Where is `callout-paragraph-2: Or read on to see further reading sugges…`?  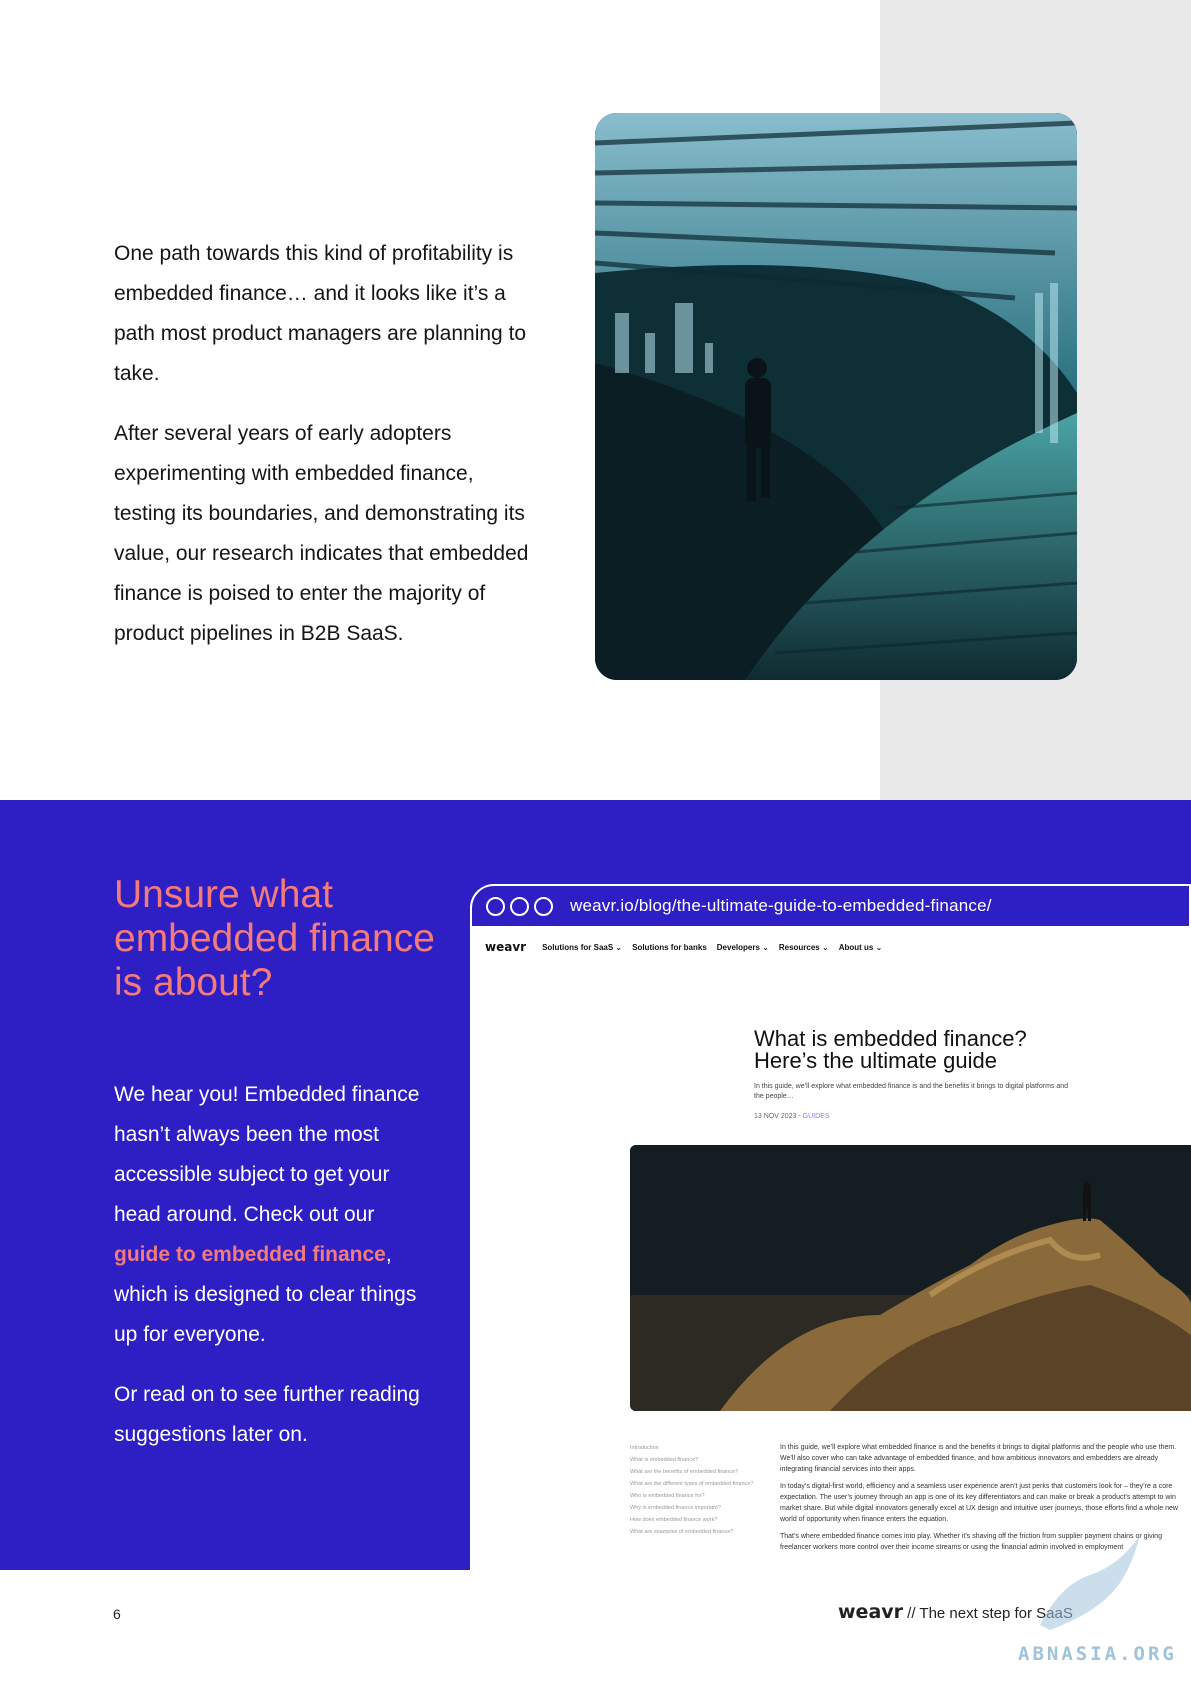 callout-paragraph-2: Or read on to see further reading sugges… is located at coordinates (267, 1414).